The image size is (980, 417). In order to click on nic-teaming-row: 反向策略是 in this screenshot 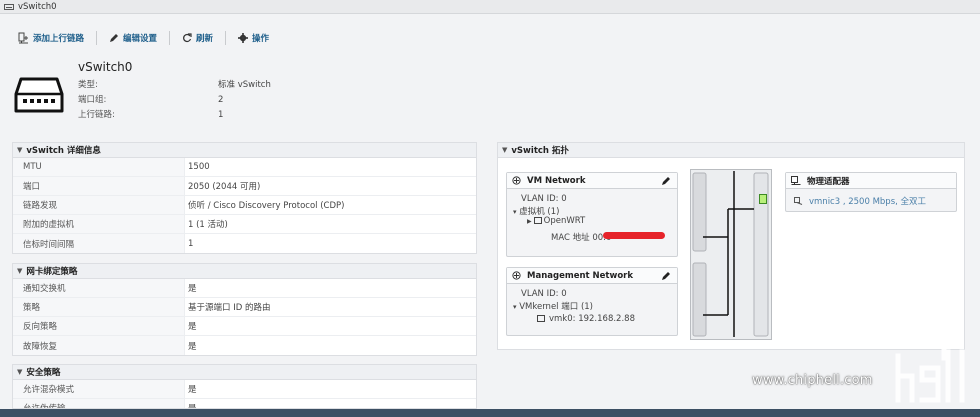, I will do `click(244, 326)`.